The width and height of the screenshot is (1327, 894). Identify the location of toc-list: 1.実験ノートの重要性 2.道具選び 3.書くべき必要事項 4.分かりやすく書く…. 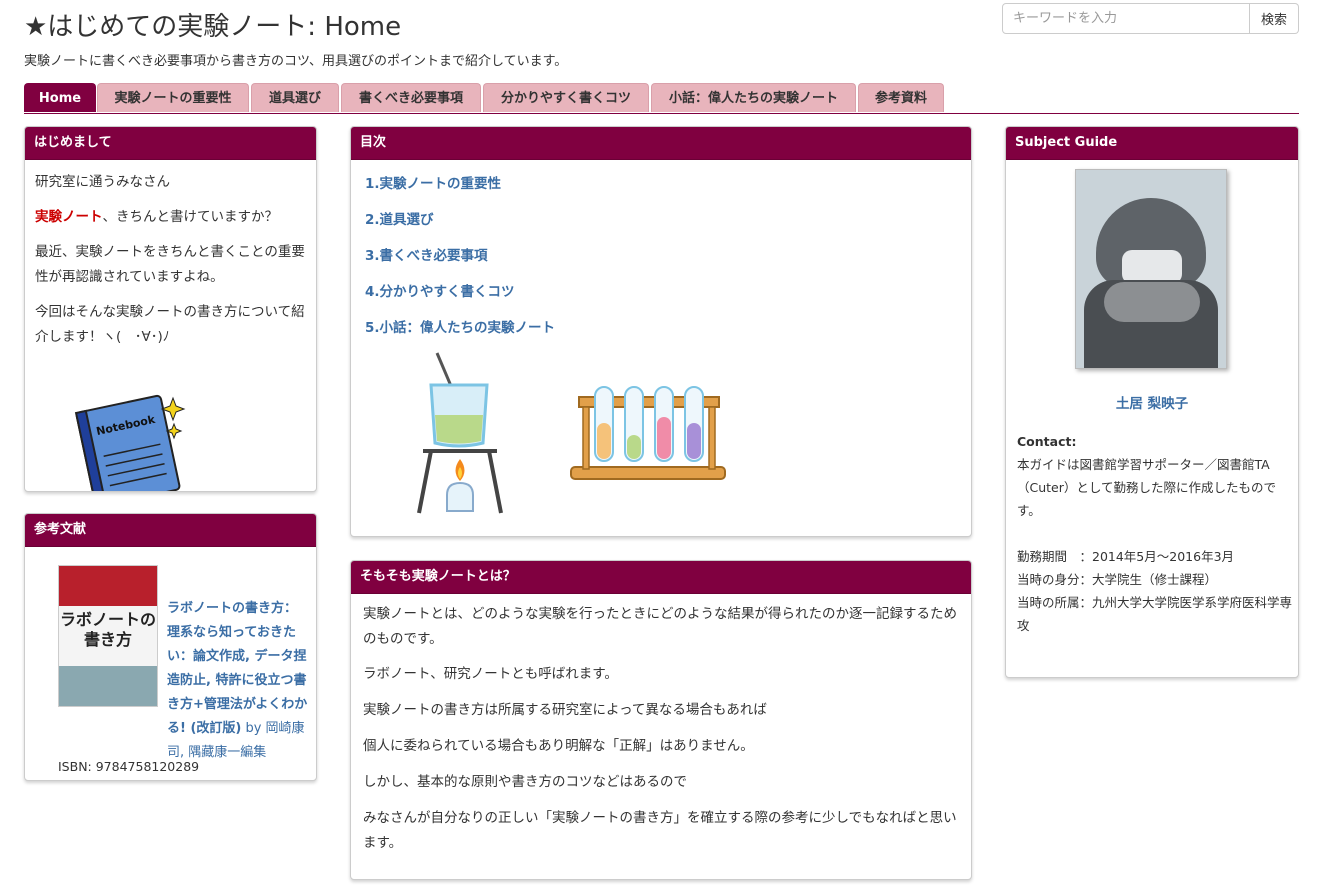
(661, 253).